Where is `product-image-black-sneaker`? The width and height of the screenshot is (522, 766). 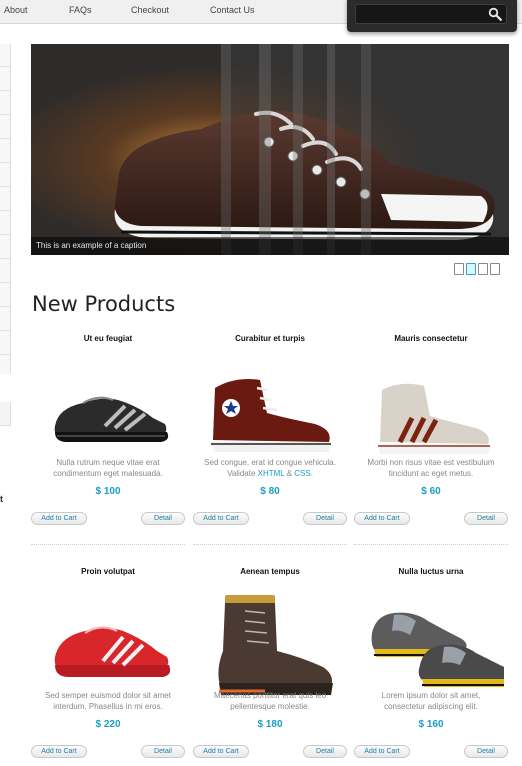 product-image-black-sneaker is located at coordinates (108, 408).